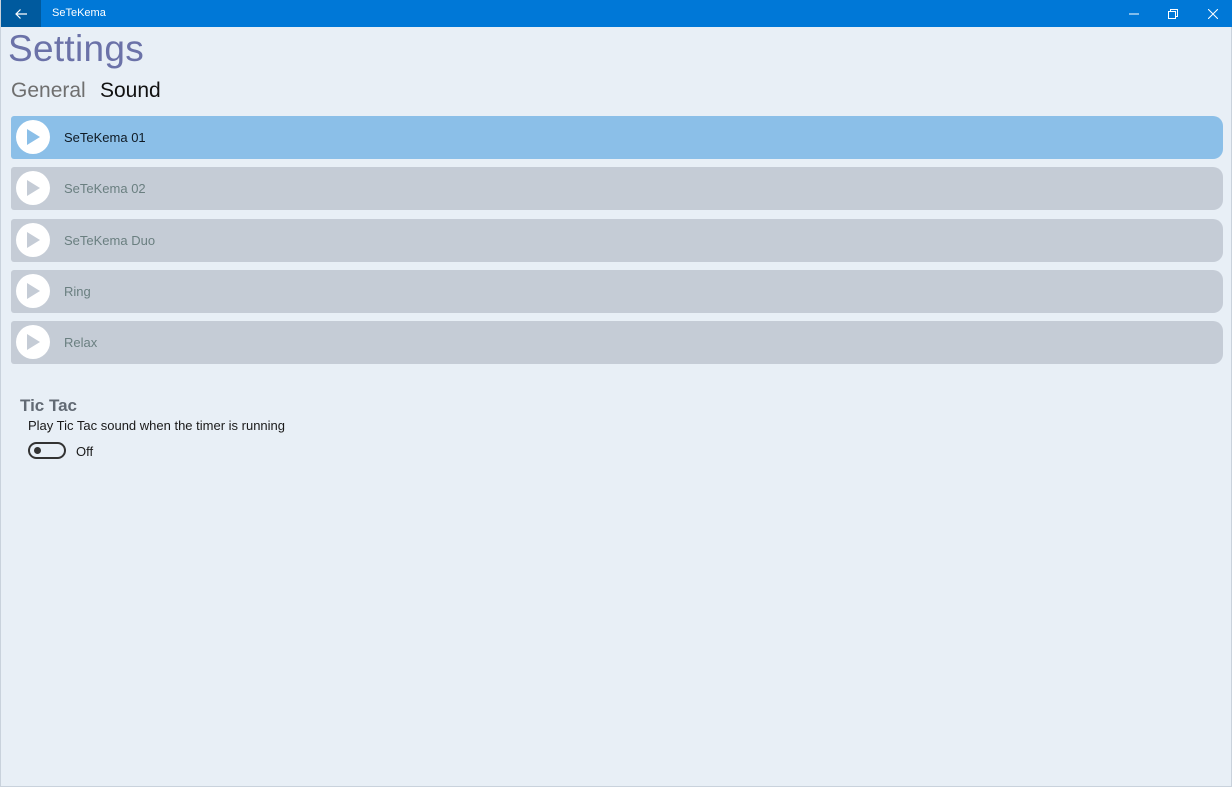 The image size is (1232, 787). What do you see at coordinates (130, 91) in the screenshot?
I see `tab-sound: Sound` at bounding box center [130, 91].